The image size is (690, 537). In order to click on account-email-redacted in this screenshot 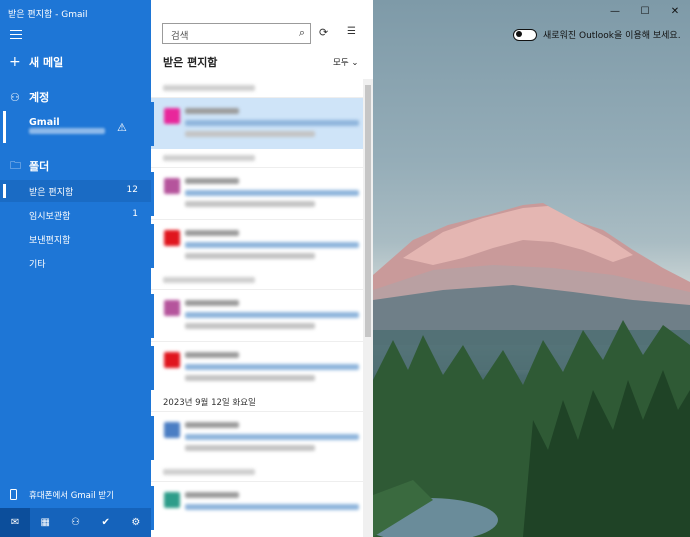, I will do `click(67, 131)`.